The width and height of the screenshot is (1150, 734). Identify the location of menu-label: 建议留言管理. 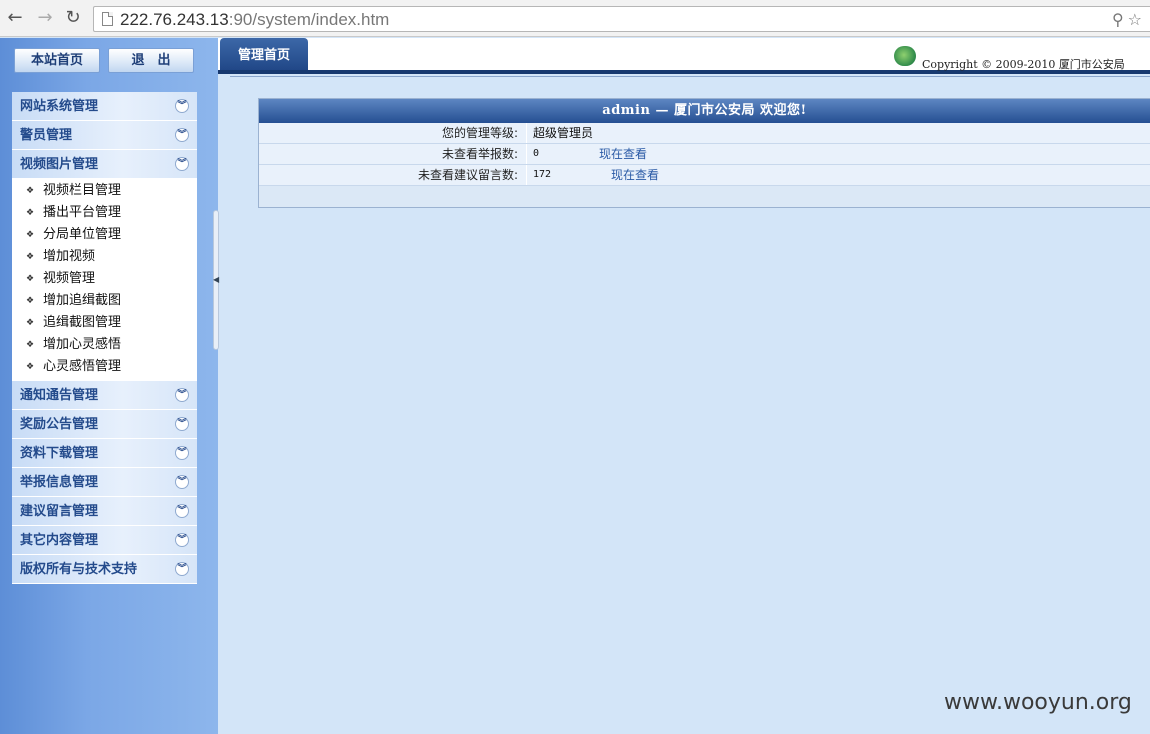
(59, 511).